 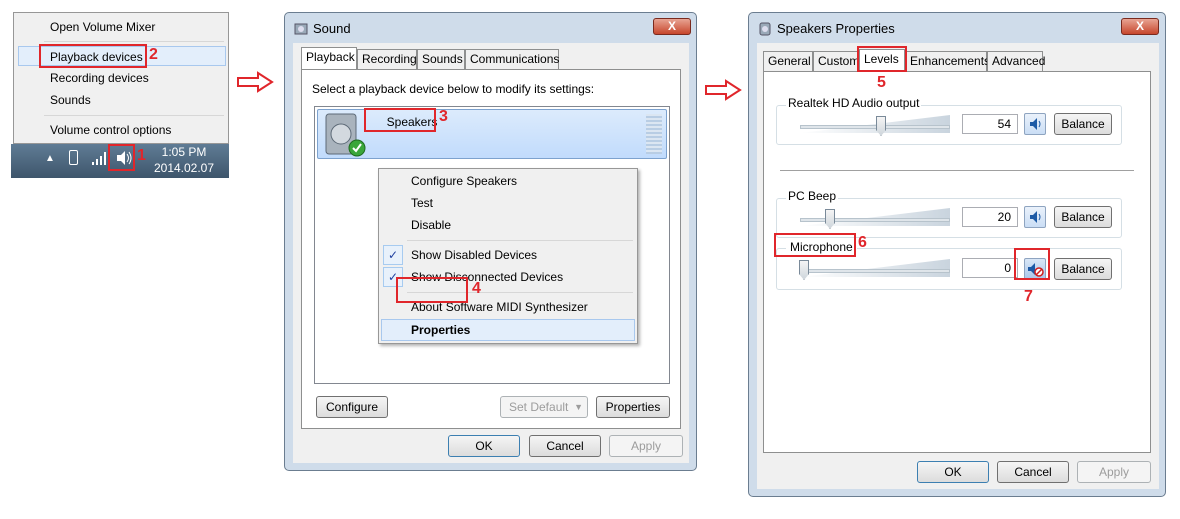 What do you see at coordinates (387, 59) in the screenshot?
I see `tab-recording: Recording` at bounding box center [387, 59].